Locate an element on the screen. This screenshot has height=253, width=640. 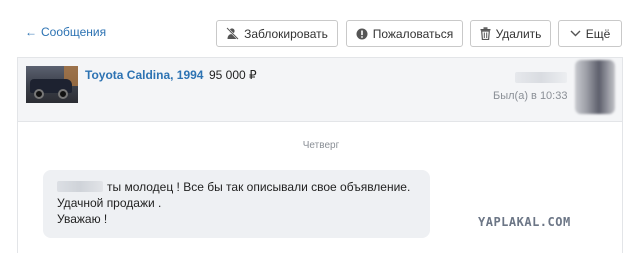
redacted-name is located at coordinates (80, 186).